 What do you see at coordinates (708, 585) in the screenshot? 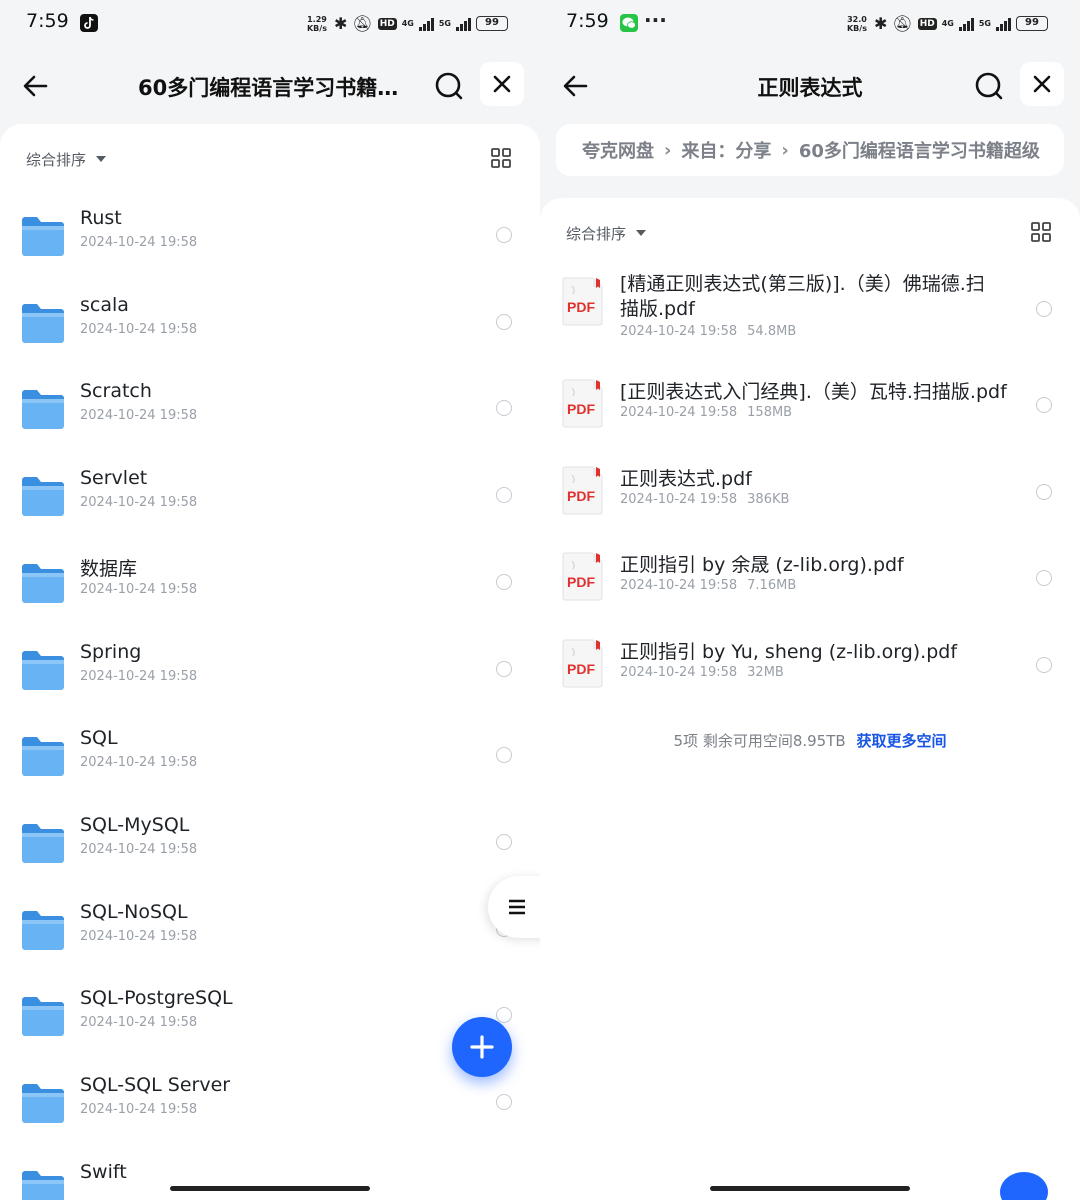
I see `file-meta: 2024-10-24 19:58 7.16MB` at bounding box center [708, 585].